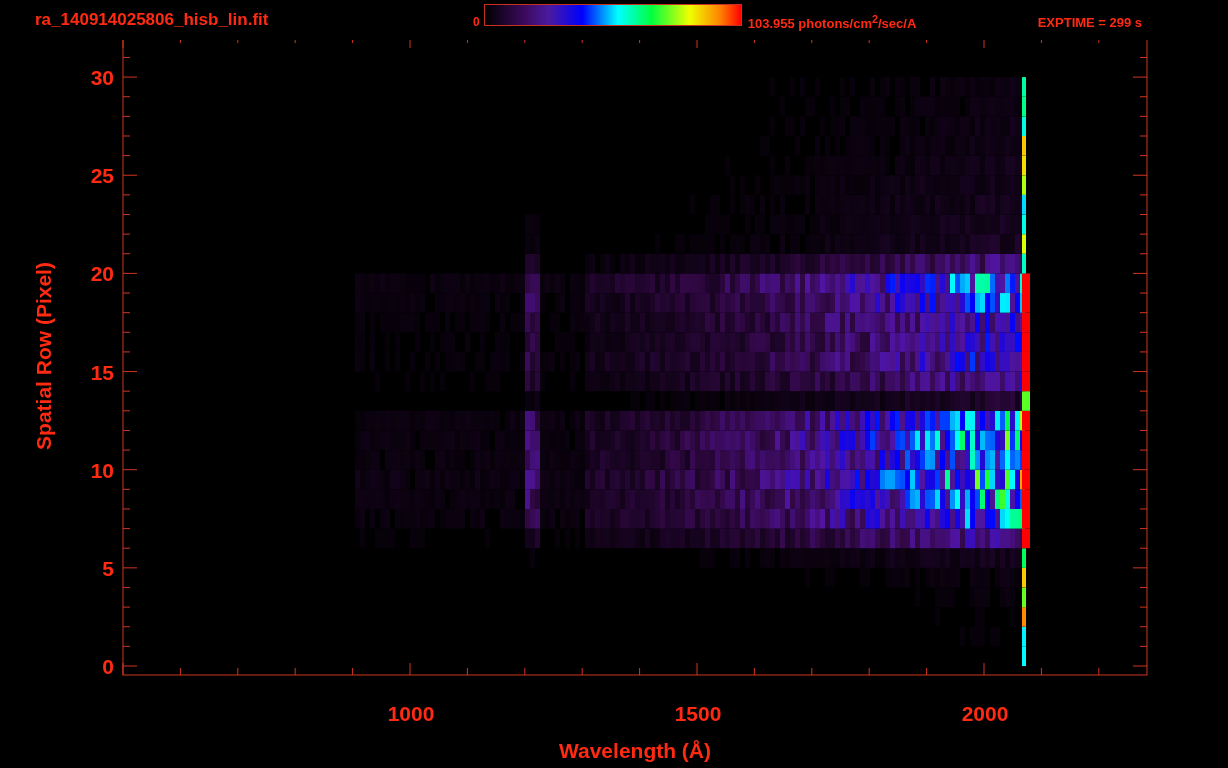  Describe the element at coordinates (102, 274) in the screenshot. I see `y-tick-label: 20` at that location.